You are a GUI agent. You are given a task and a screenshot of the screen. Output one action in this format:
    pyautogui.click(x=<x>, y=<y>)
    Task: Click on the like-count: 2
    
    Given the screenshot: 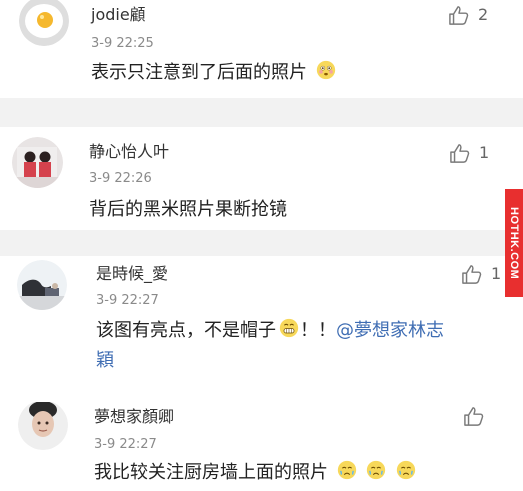 What is the action you would take?
    pyautogui.click(x=483, y=14)
    